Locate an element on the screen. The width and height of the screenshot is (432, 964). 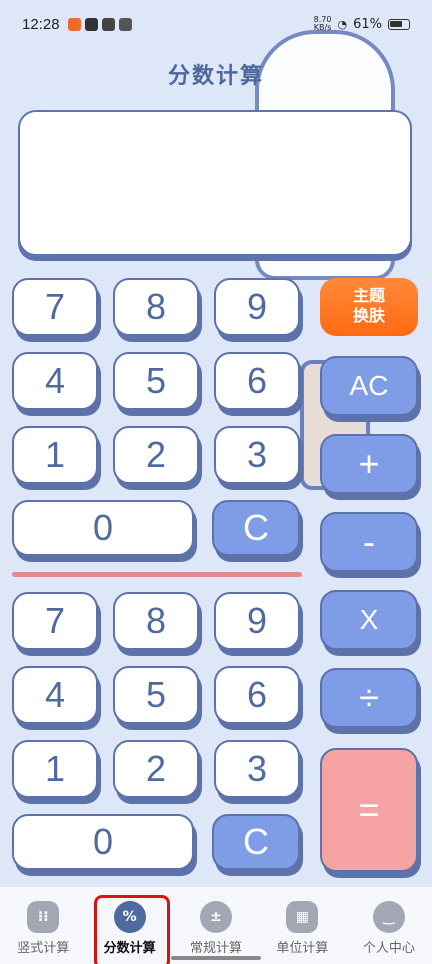
grid-icon: ▦ is located at coordinates (302, 917).